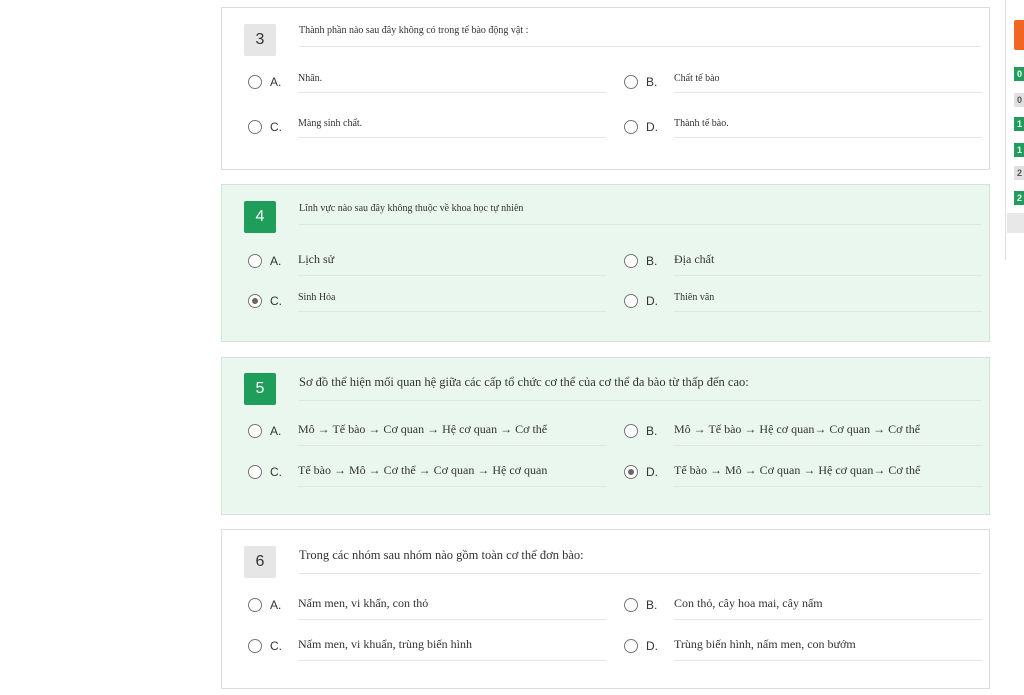 The height and width of the screenshot is (695, 1024). I want to click on option-text: Lịch sử, so click(452, 264).